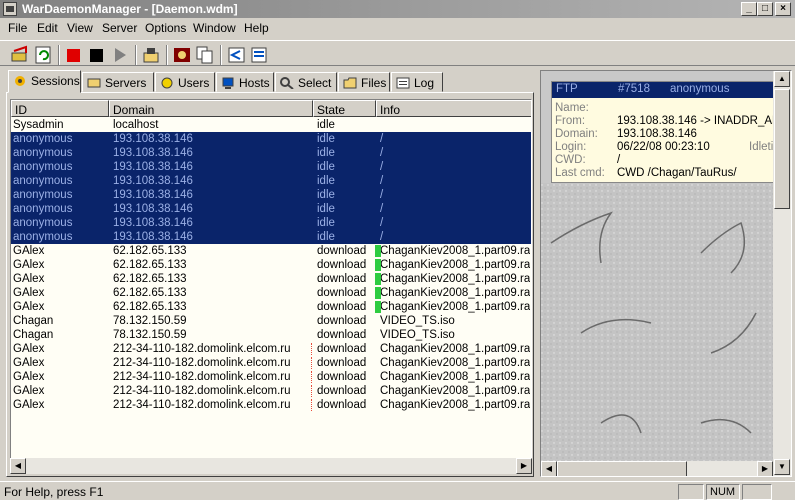 The width and height of the screenshot is (795, 500). Describe the element at coordinates (205, 55) in the screenshot. I see `copy-icon` at that location.